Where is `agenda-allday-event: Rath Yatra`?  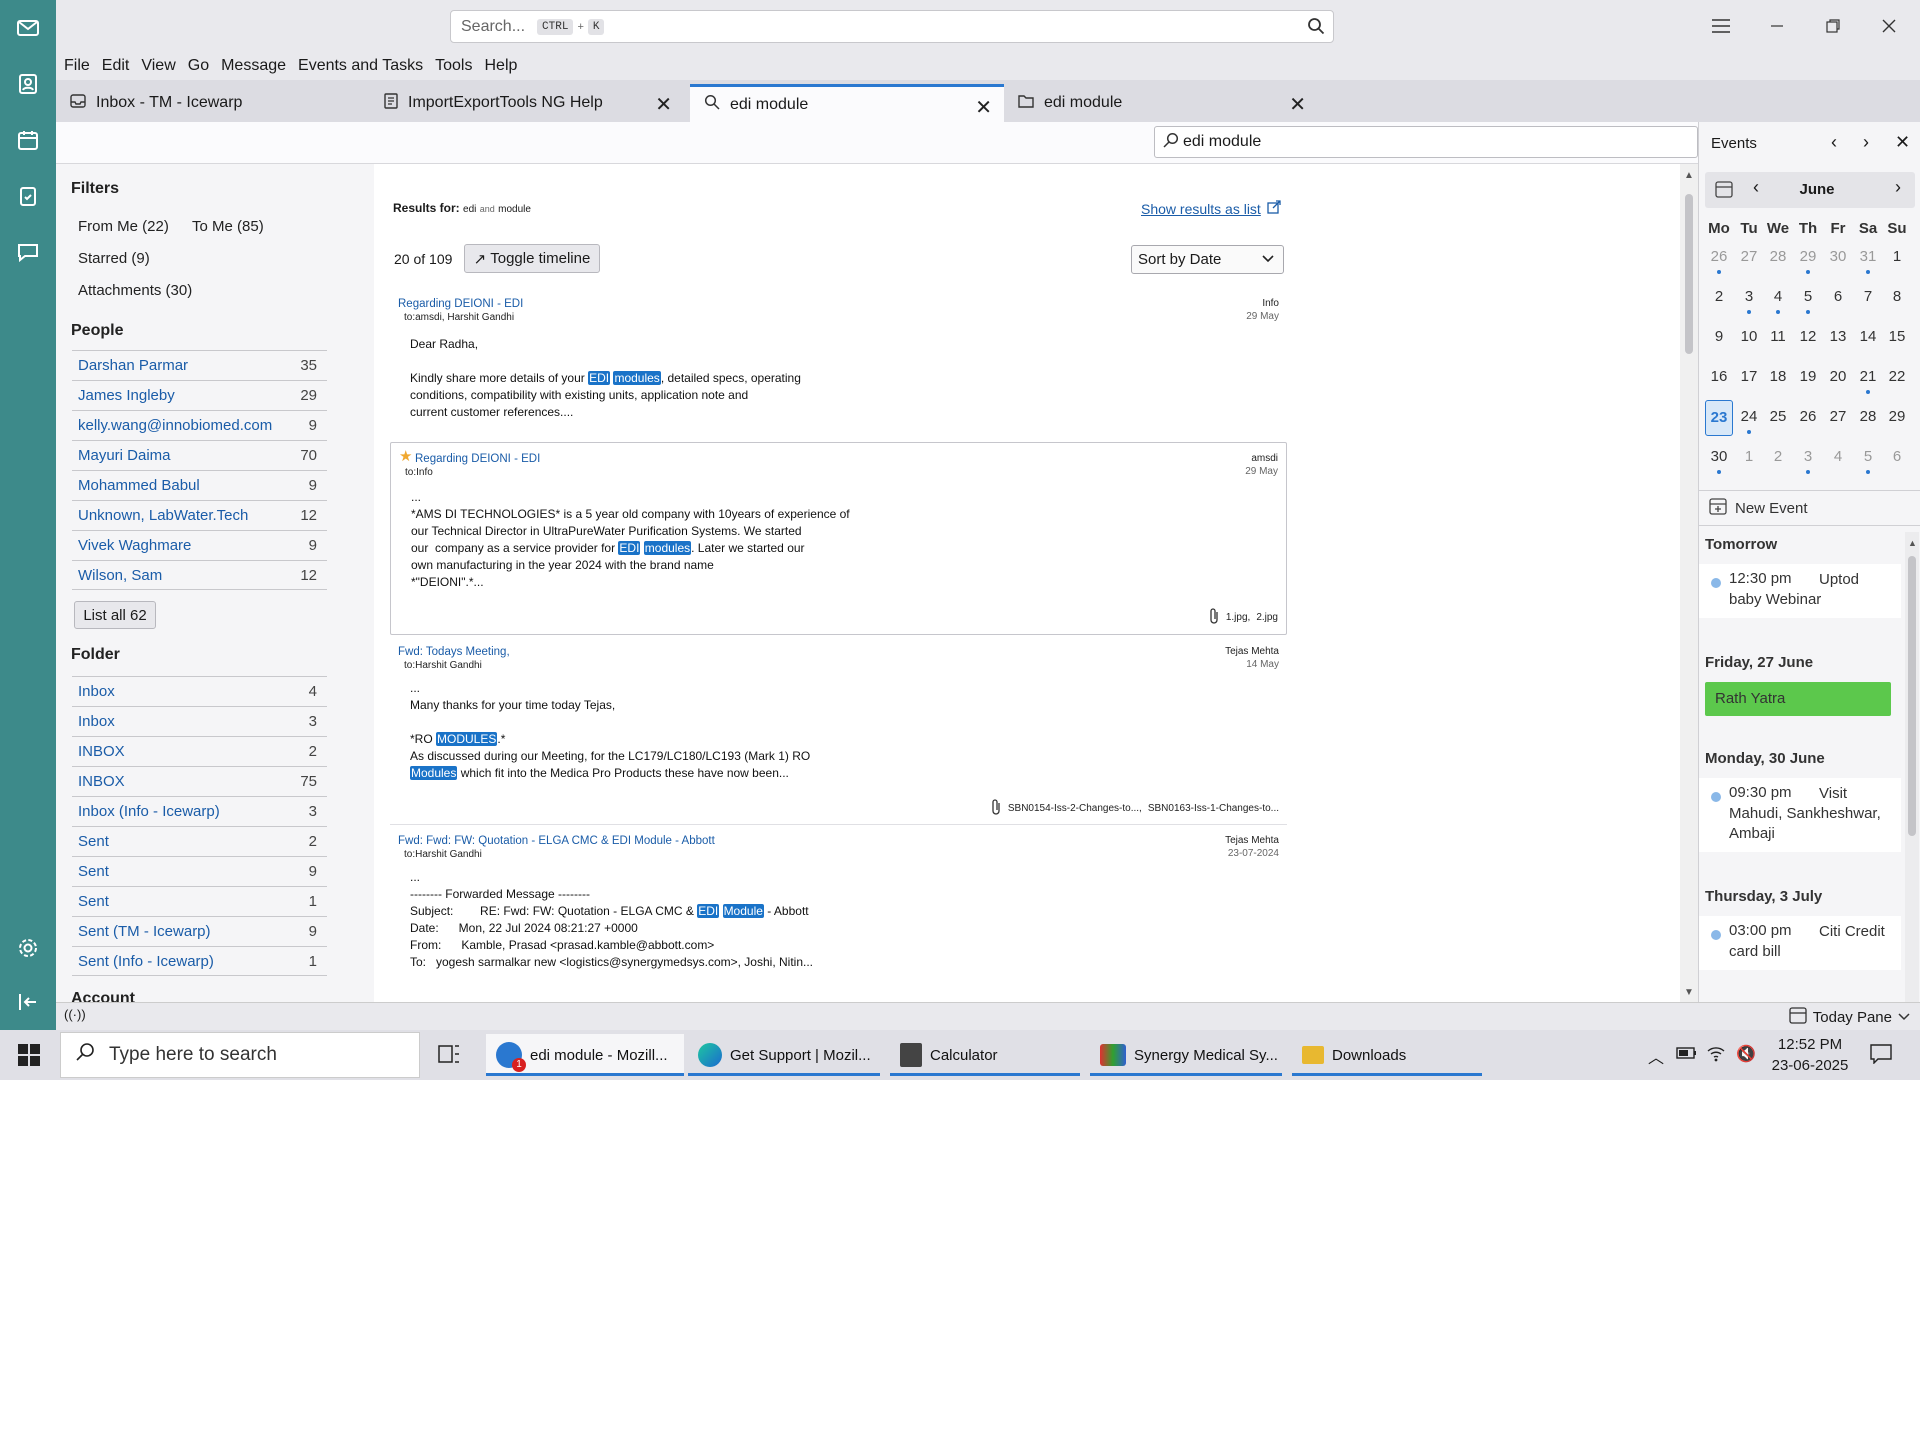 agenda-allday-event: Rath Yatra is located at coordinates (1798, 699).